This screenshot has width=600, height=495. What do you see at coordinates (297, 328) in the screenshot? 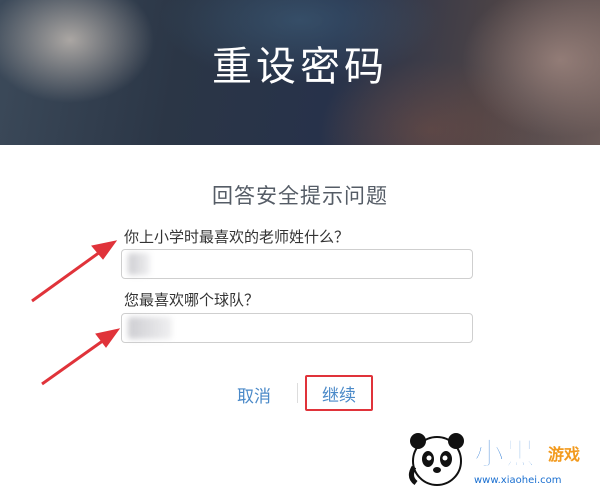
I see `security-answer-2-input` at bounding box center [297, 328].